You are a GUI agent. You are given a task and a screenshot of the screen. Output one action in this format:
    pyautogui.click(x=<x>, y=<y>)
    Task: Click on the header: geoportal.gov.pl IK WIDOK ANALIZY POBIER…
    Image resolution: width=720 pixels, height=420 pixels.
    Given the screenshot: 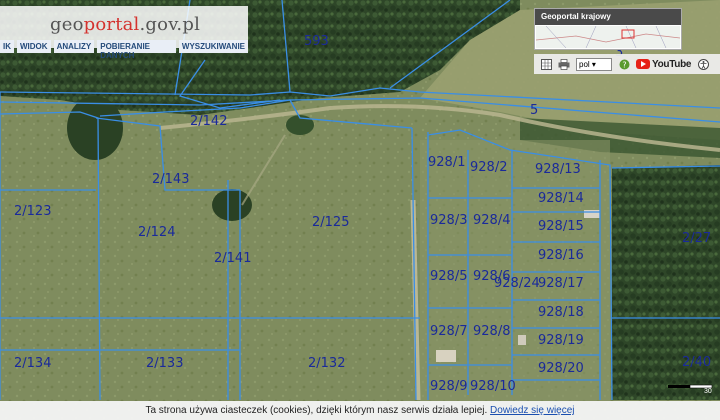 What is the action you would take?
    pyautogui.click(x=124, y=33)
    